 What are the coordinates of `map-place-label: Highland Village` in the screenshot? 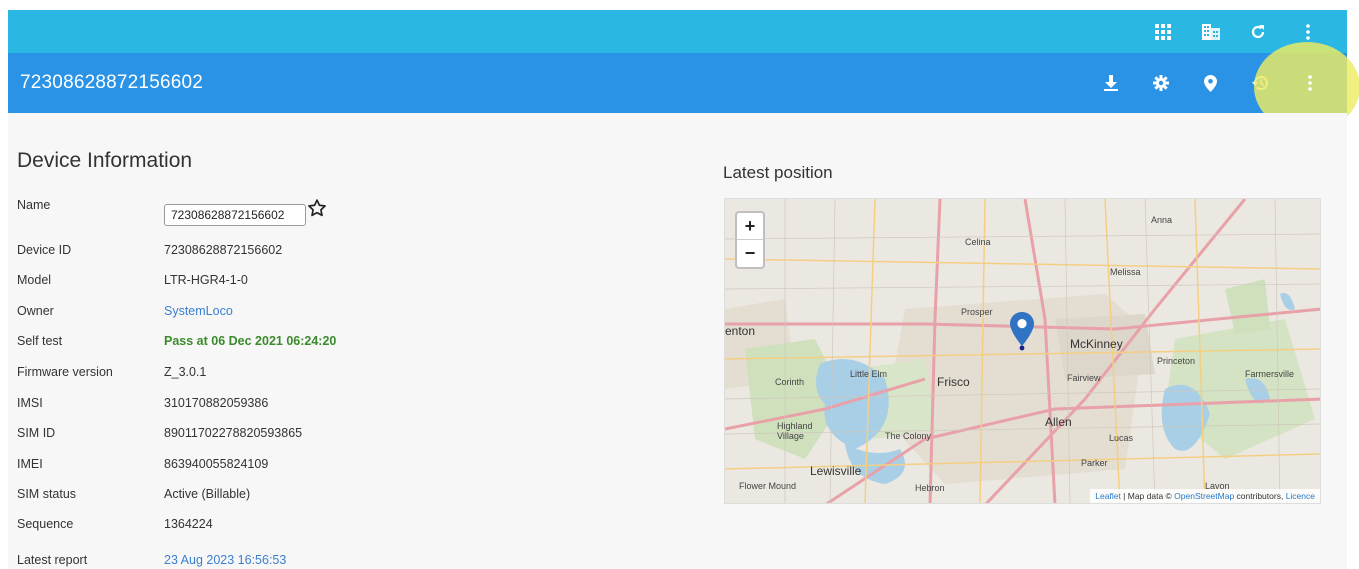 It's located at (795, 431).